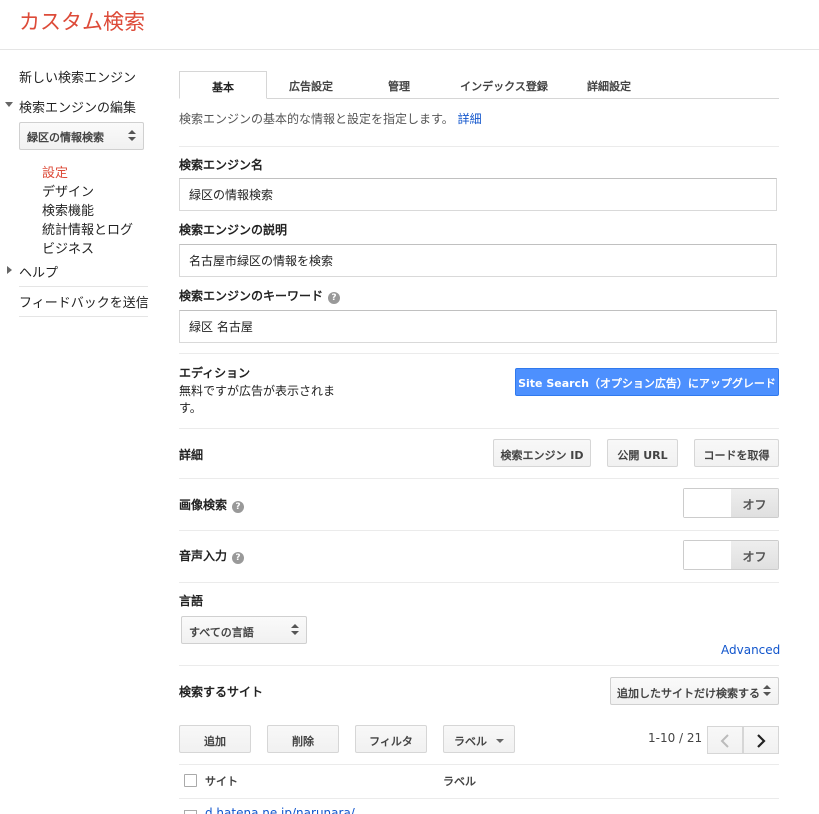  Describe the element at coordinates (470, 119) in the screenshot. I see `details-link: 詳細` at that location.